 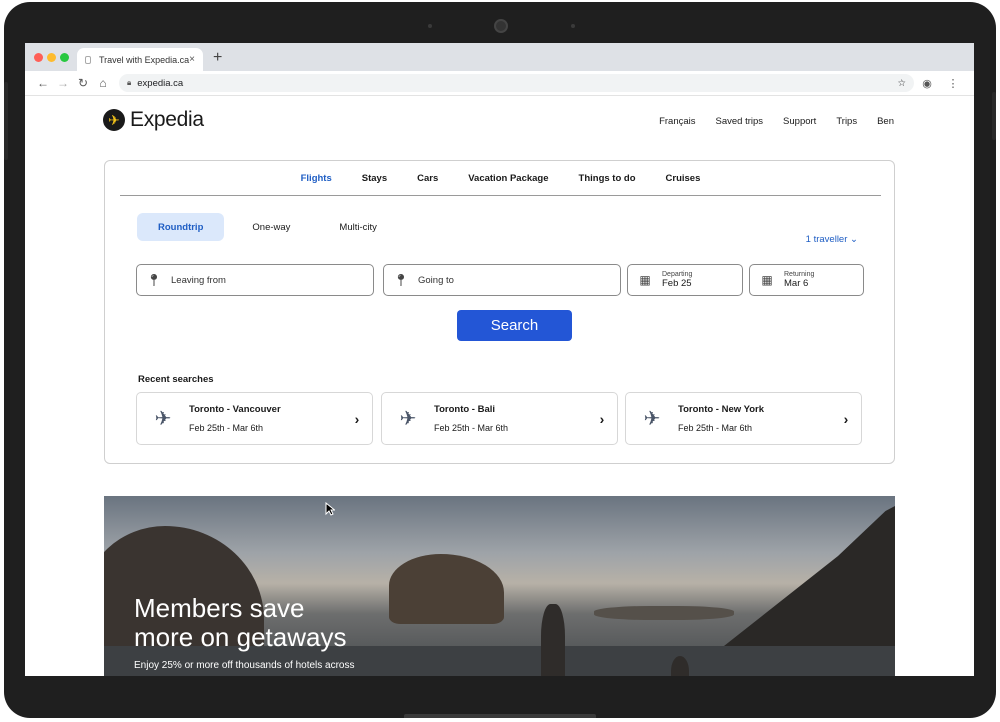 What do you see at coordinates (499, 418) in the screenshot?
I see `recent-search-item: ✈ Toronto - Bali Feb 25th - Mar 6th ›` at bounding box center [499, 418].